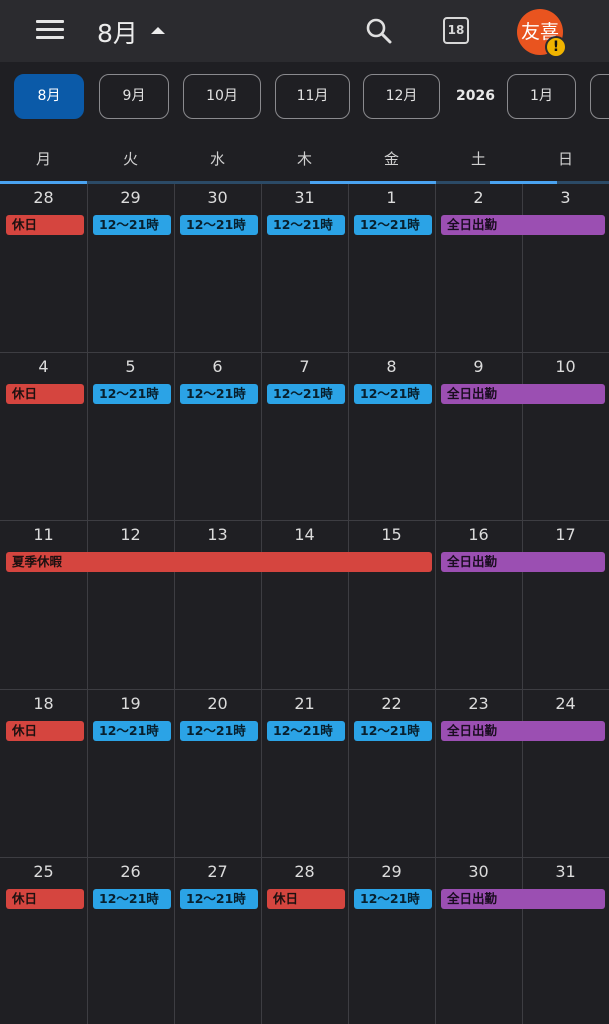 The height and width of the screenshot is (1024, 609). Describe the element at coordinates (219, 562) in the screenshot. I see `event-chip: 夏季休暇` at that location.